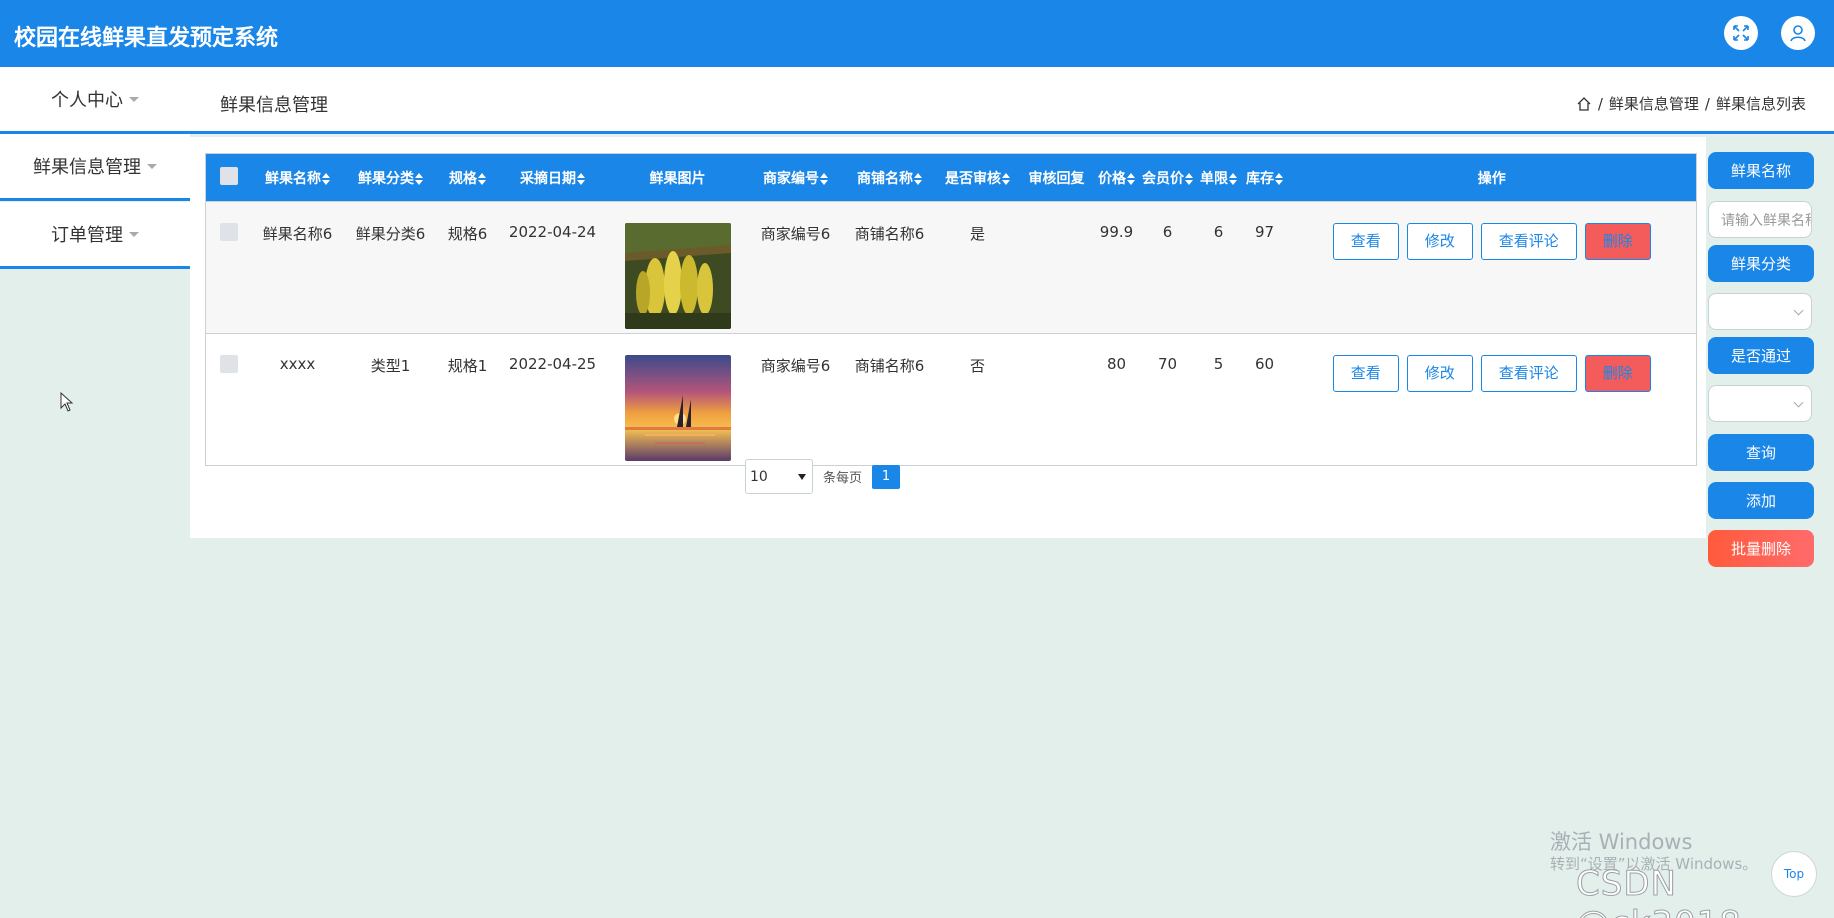  I want to click on cell-stock: 60, so click(1264, 399).